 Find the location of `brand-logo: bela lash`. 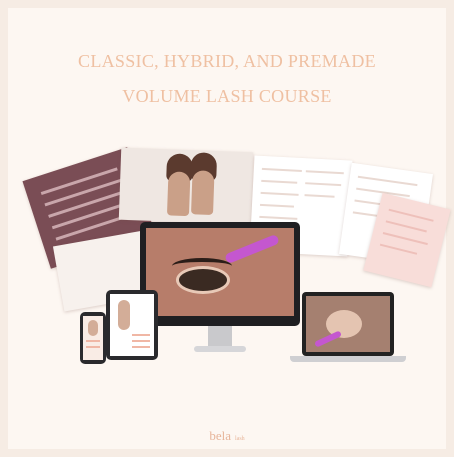

brand-logo: bela lash is located at coordinates (227, 436).